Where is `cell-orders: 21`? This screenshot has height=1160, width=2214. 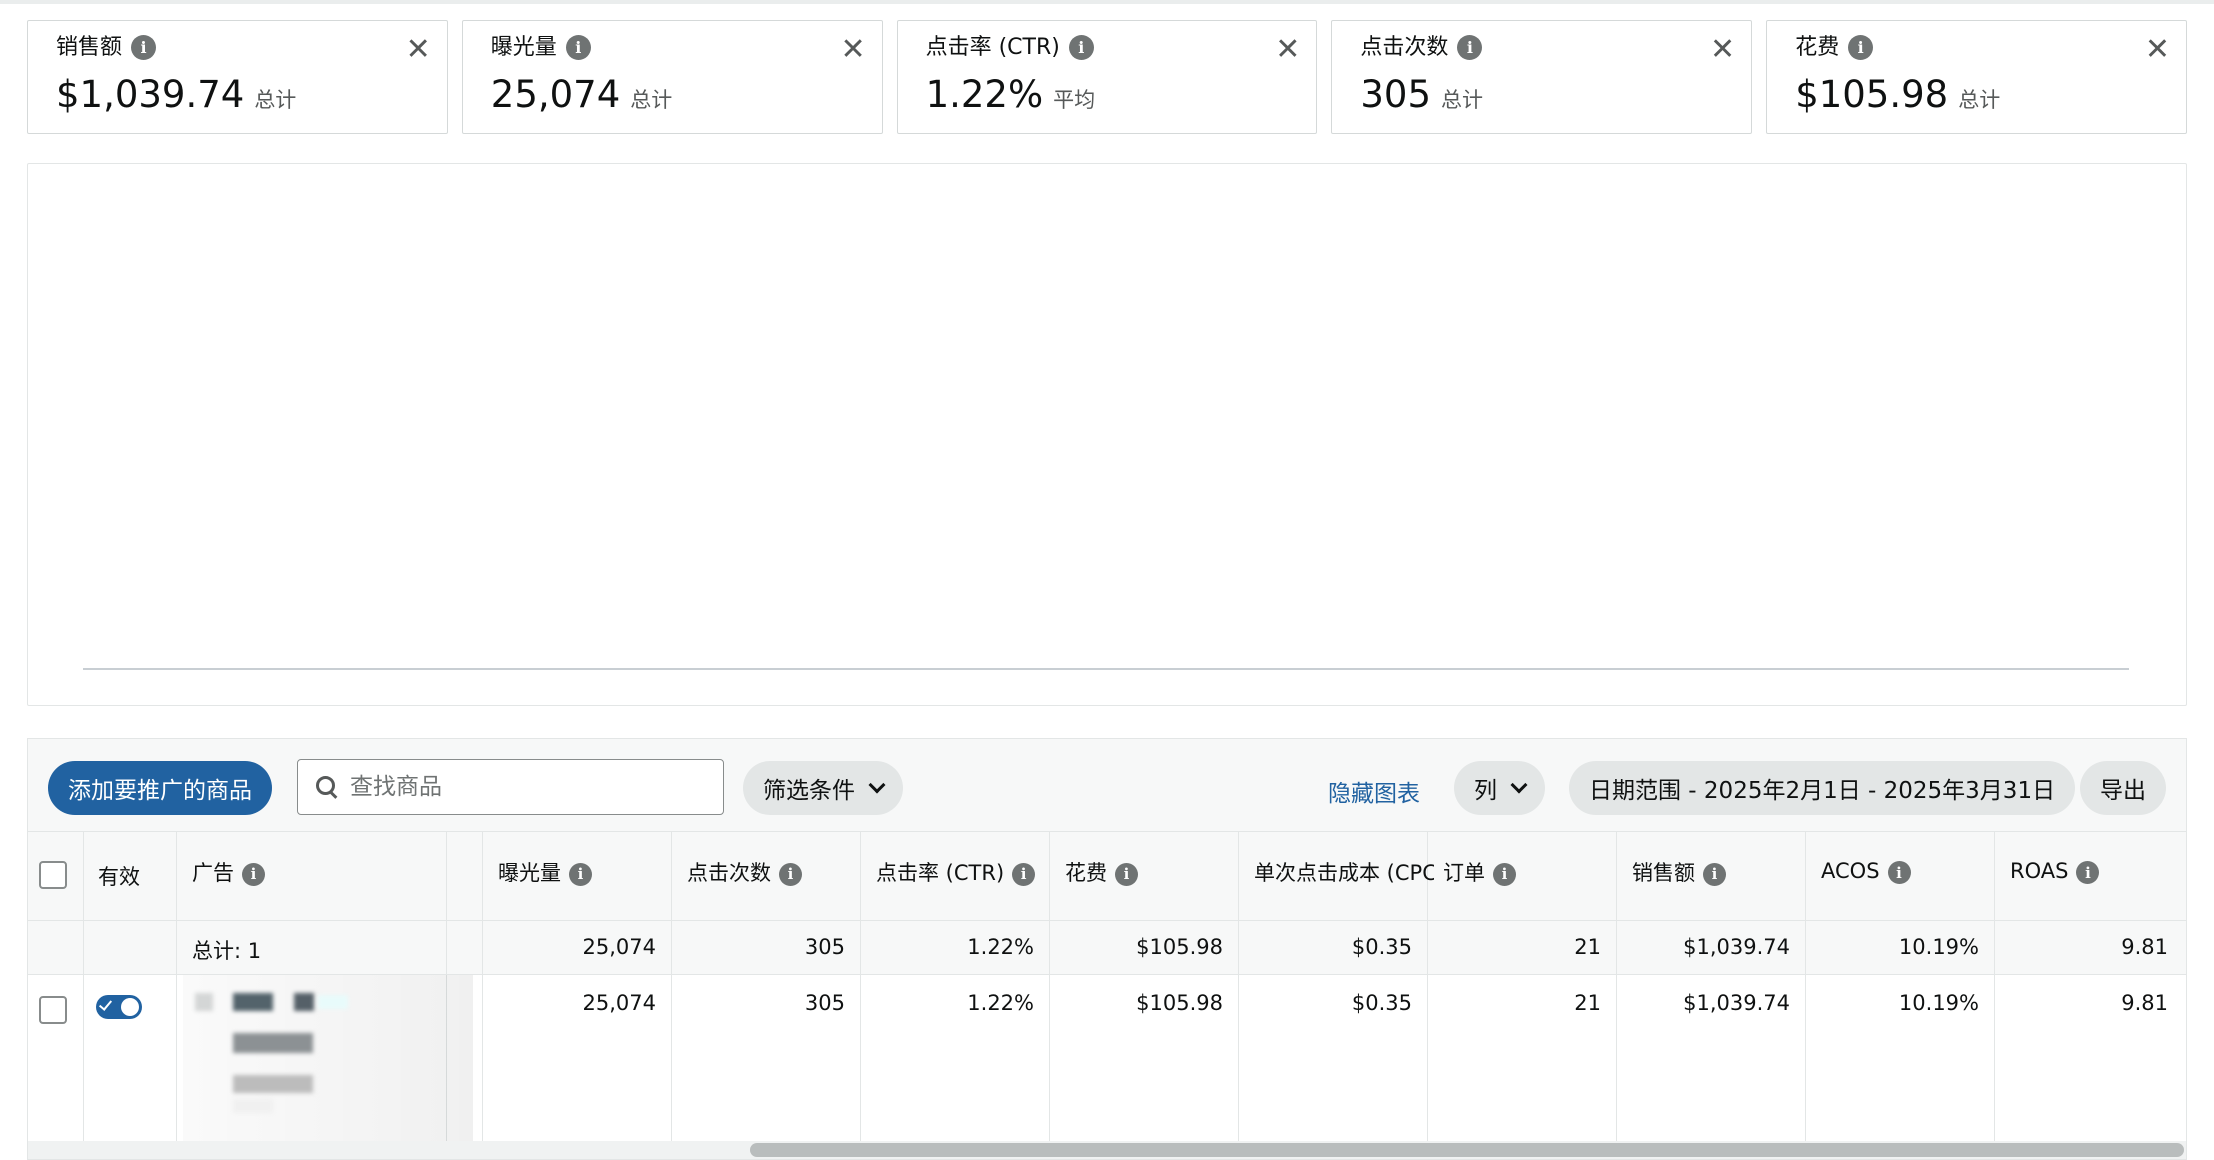 cell-orders: 21 is located at coordinates (1587, 1003).